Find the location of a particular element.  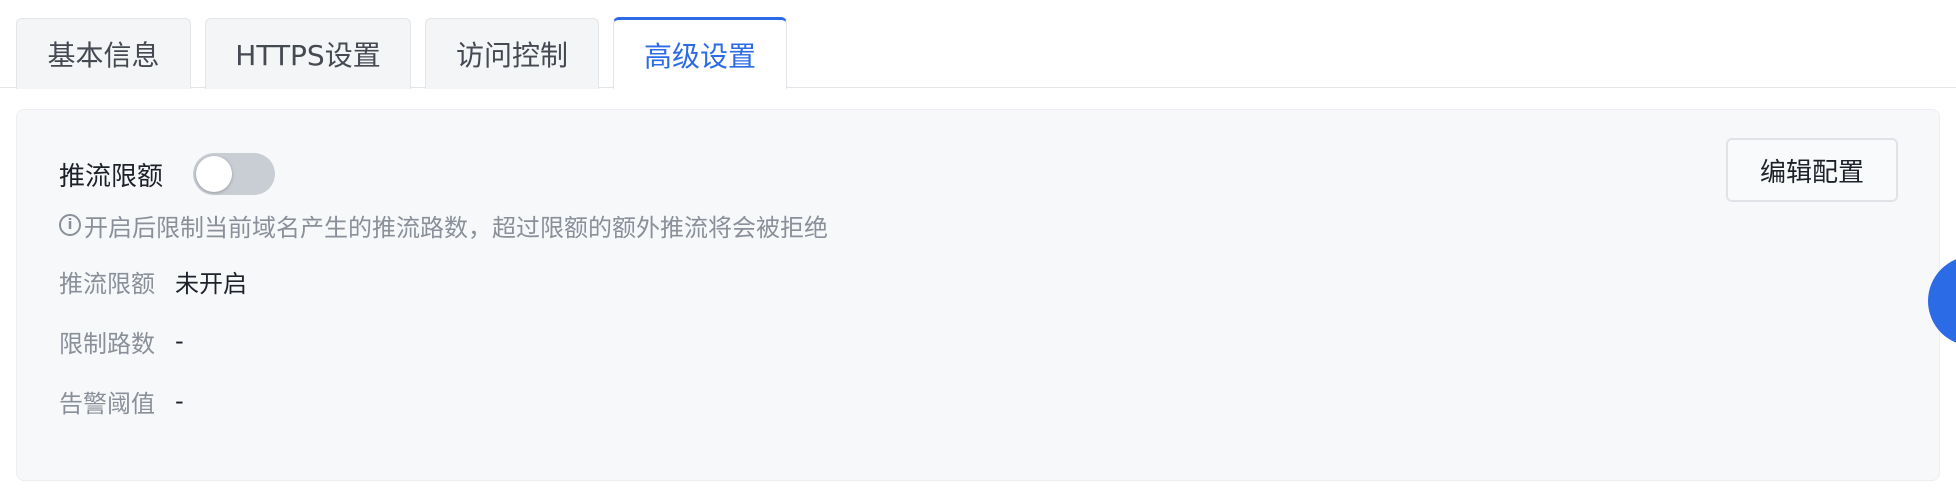

field-key: 推流限额 is located at coordinates (107, 283).